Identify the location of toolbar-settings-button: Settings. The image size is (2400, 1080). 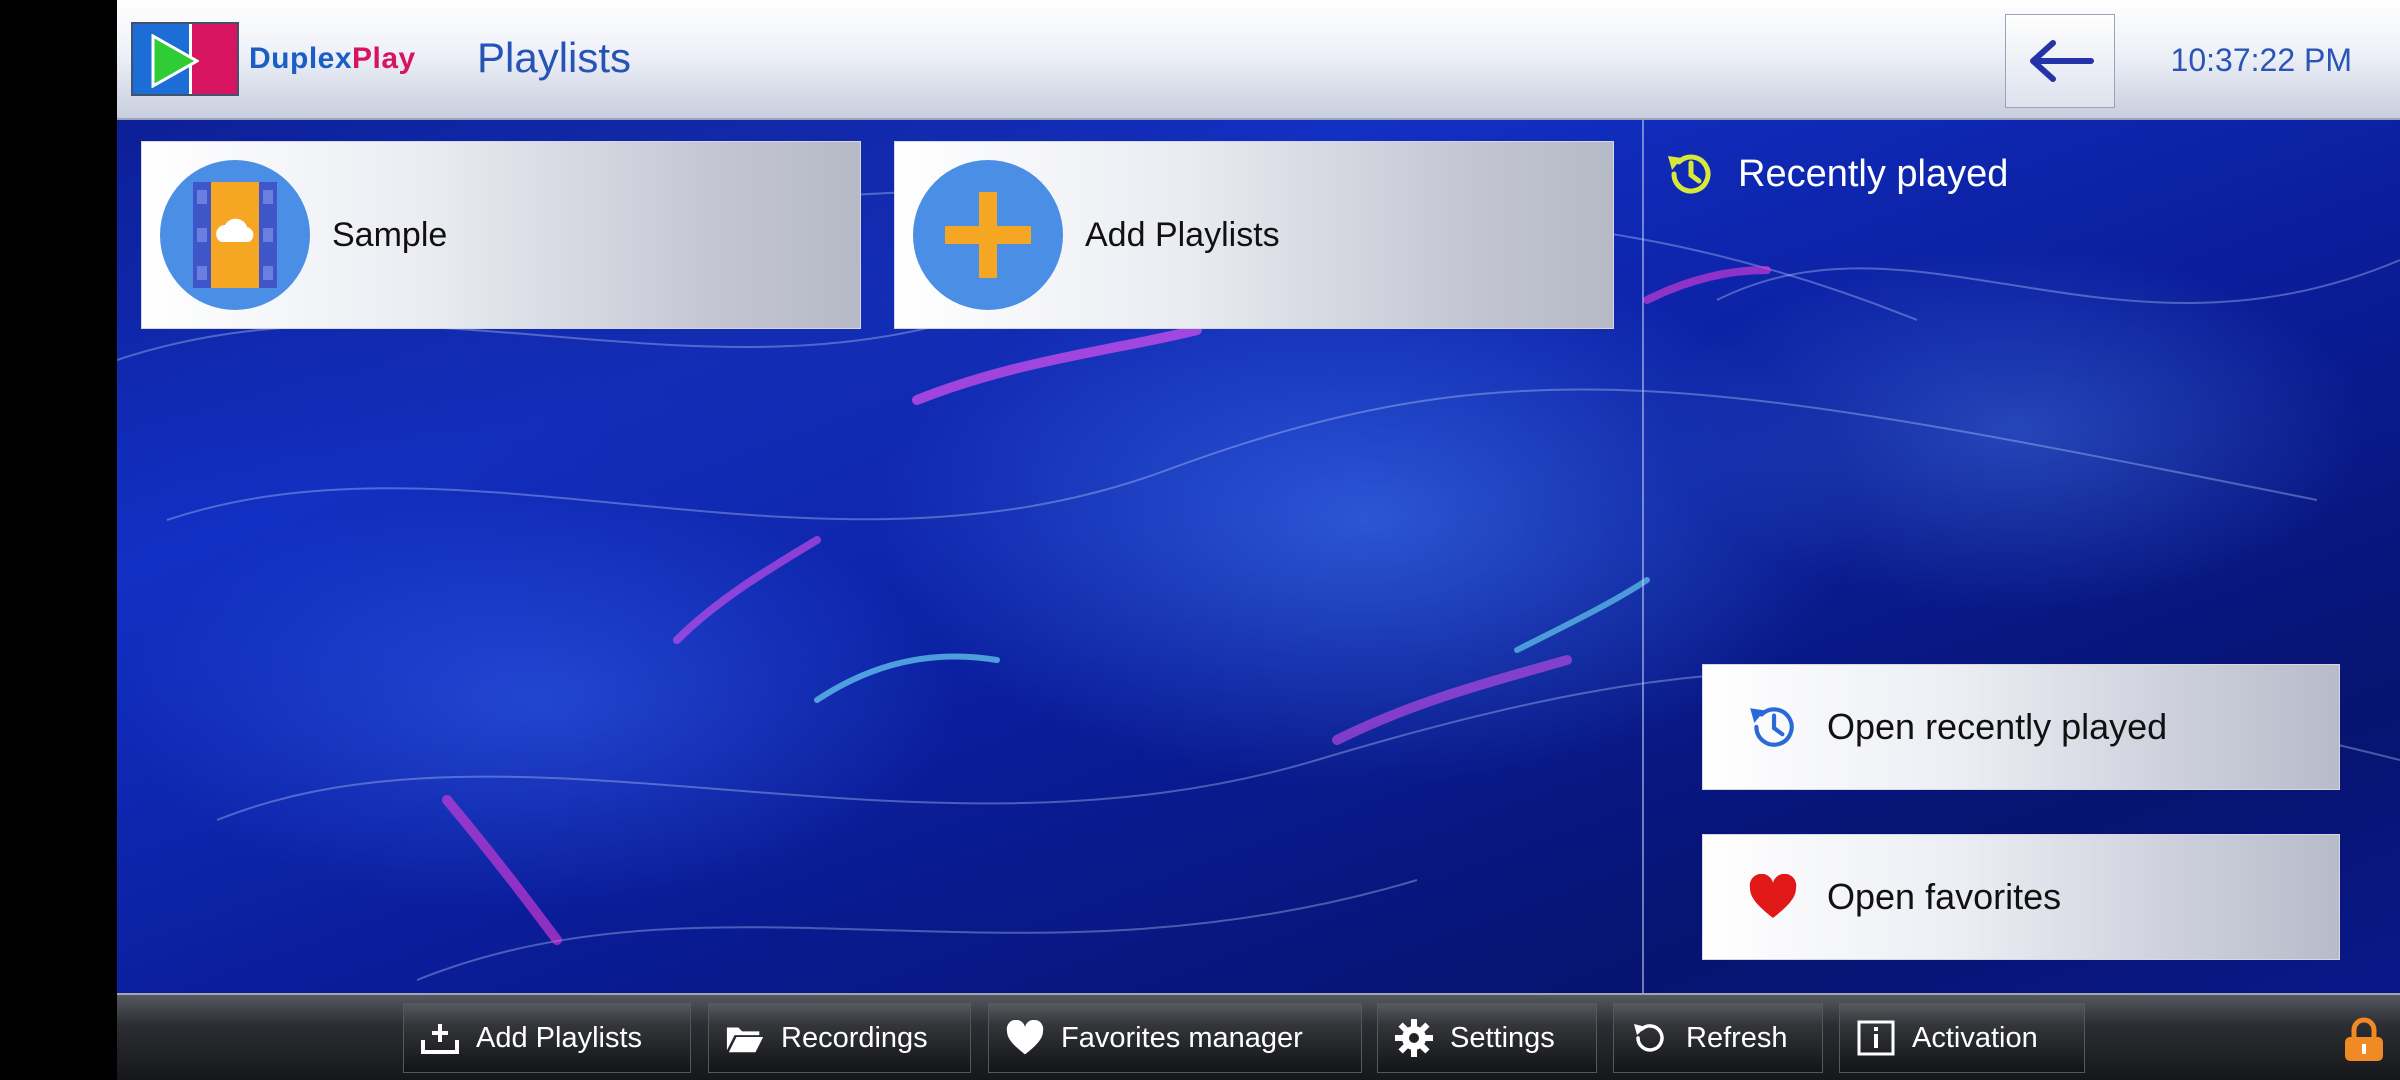
(1487, 1038).